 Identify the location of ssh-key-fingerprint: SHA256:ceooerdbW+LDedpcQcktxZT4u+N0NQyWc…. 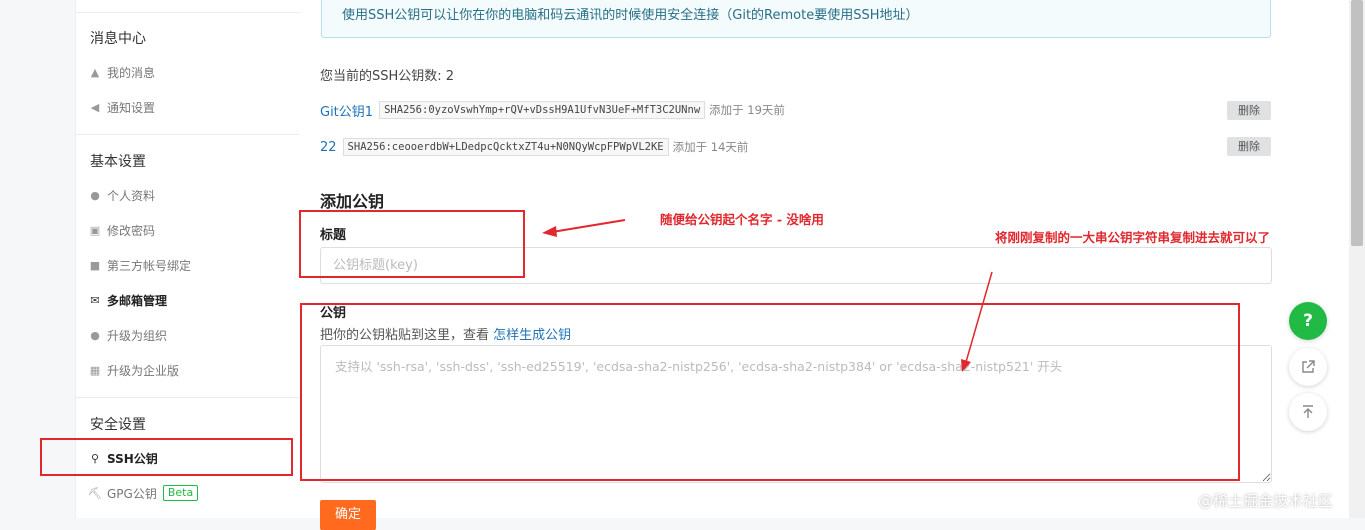
(505, 147).